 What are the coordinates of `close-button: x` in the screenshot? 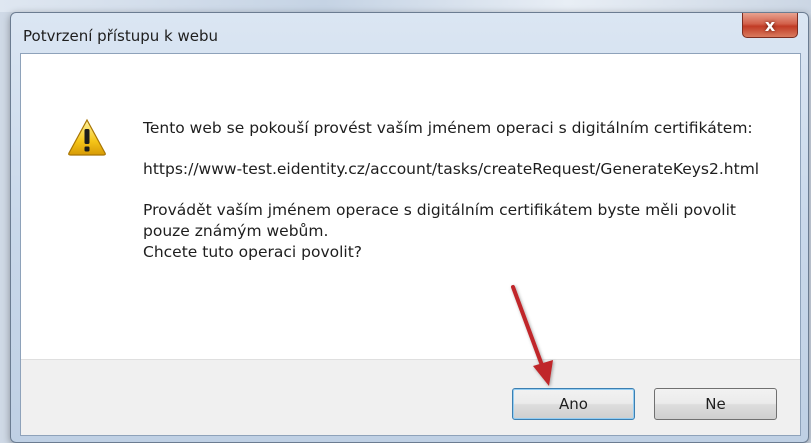 It's located at (770, 25).